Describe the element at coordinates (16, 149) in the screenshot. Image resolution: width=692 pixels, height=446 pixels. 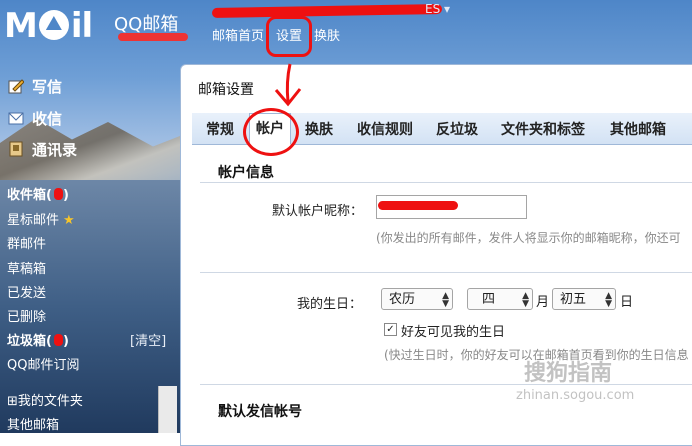
I see `address-book-icon` at that location.